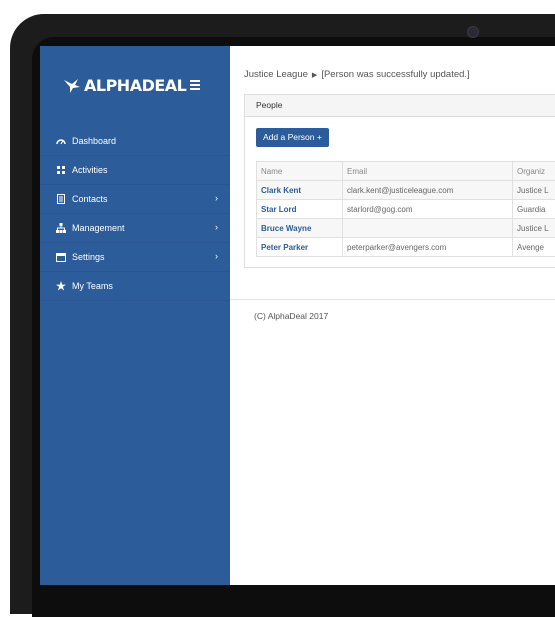 The image size is (555, 617). I want to click on grid-icon, so click(61, 170).